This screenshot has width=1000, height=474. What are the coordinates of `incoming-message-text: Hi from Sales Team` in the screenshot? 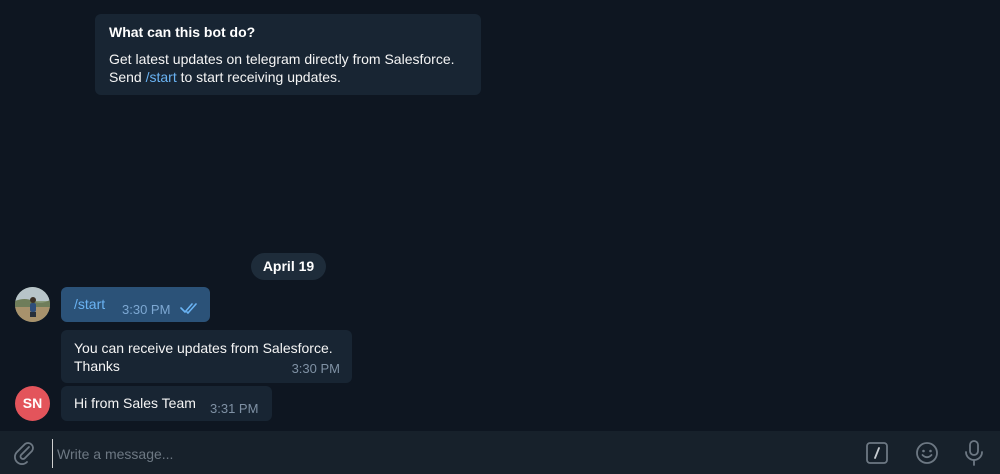 It's located at (135, 403).